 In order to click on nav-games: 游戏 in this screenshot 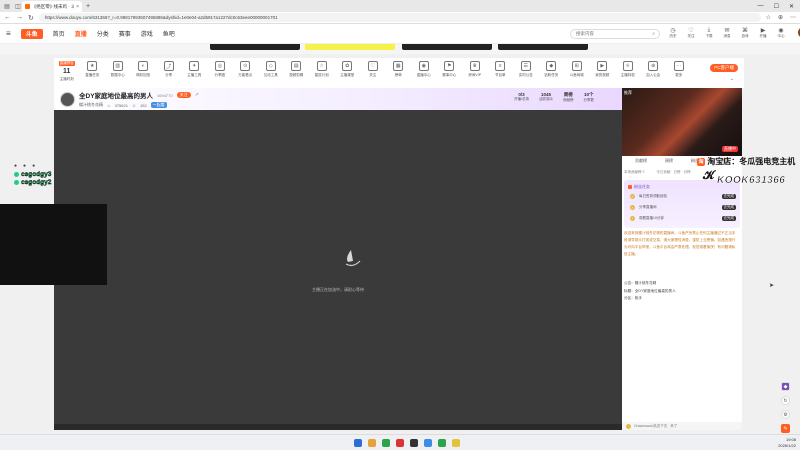, I will do `click(147, 33)`.